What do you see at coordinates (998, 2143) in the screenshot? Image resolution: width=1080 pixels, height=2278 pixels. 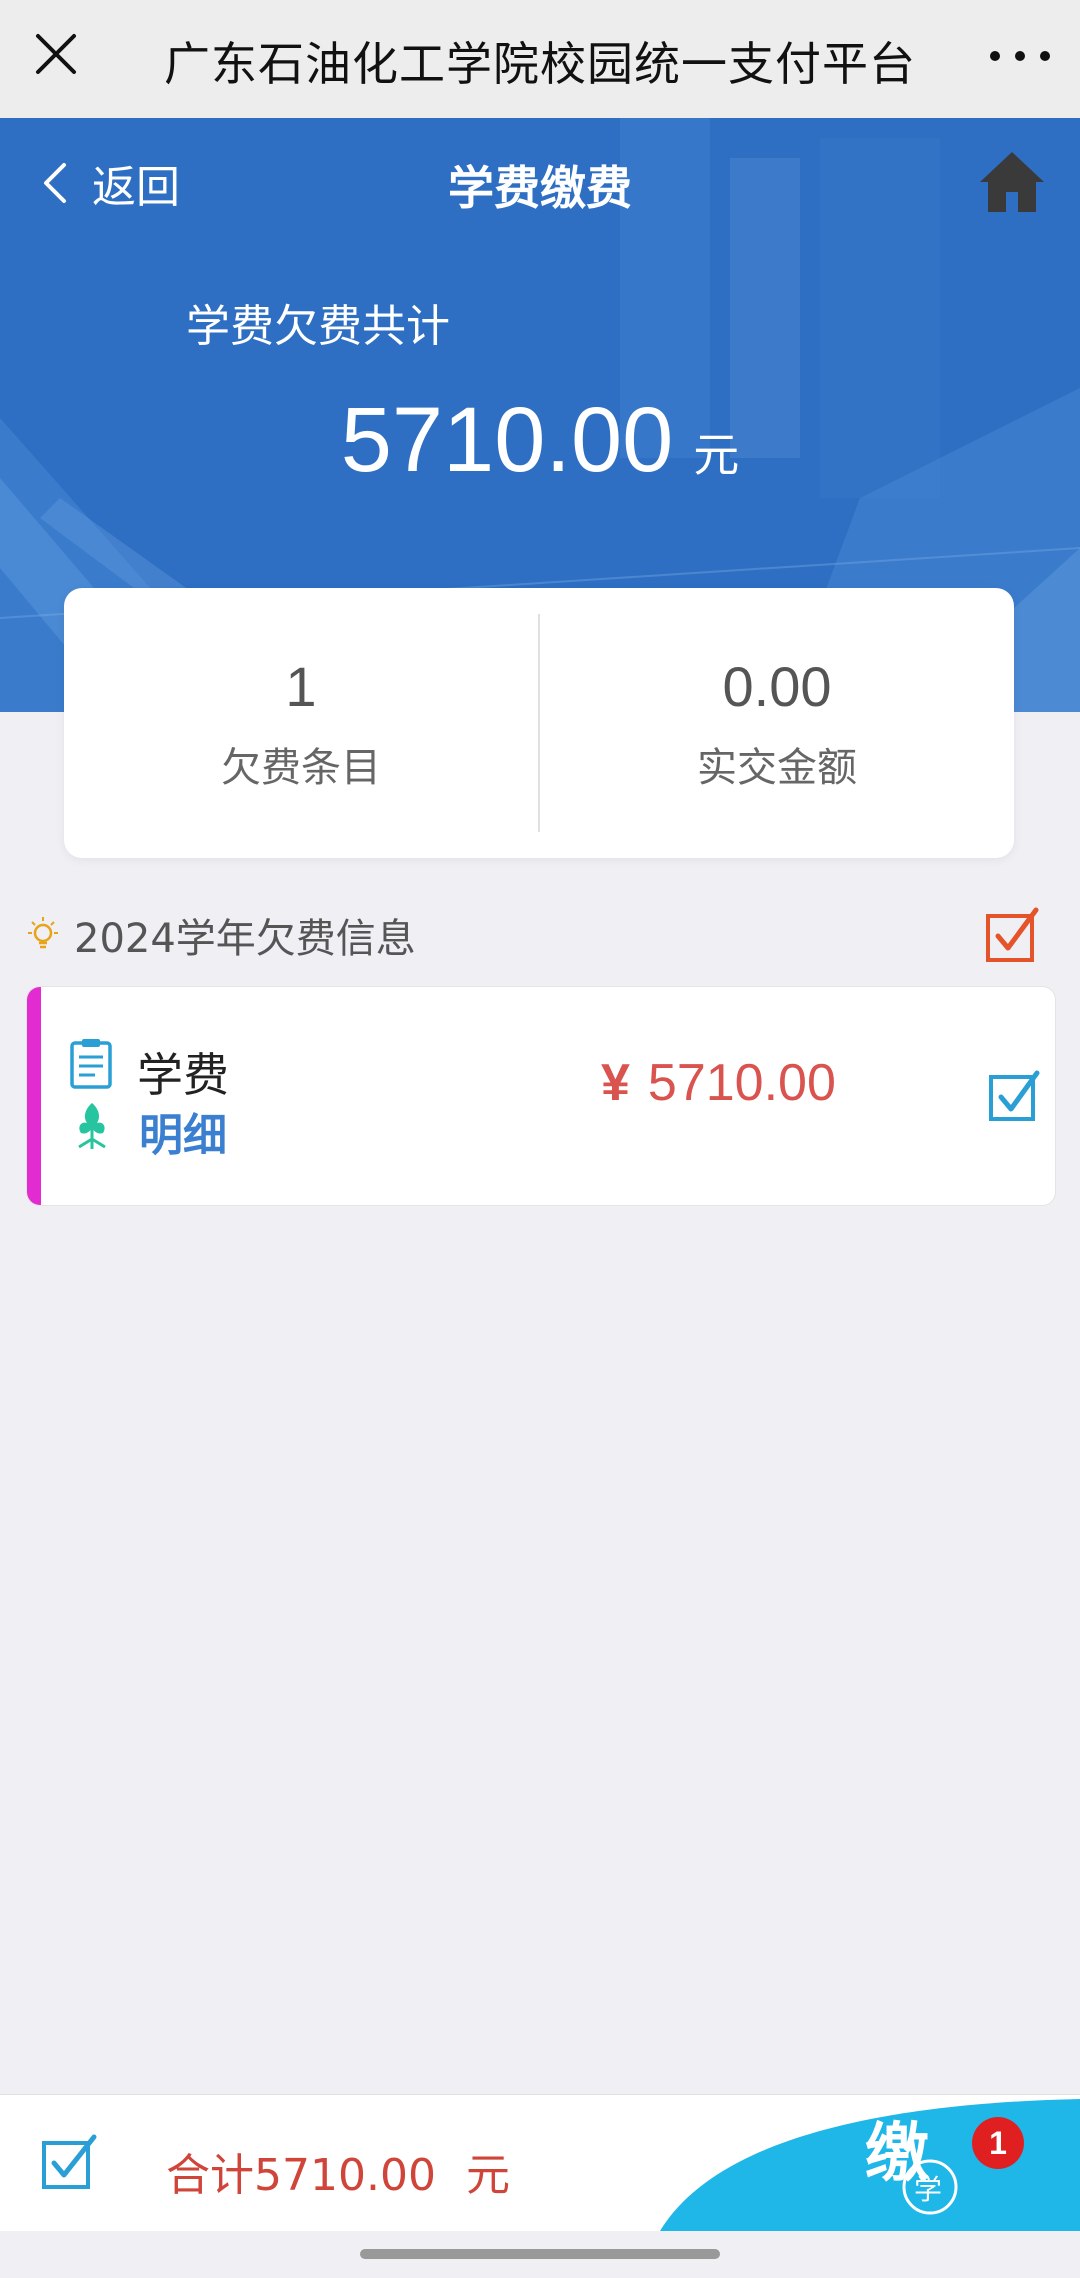 I see `notification-badge: 1` at bounding box center [998, 2143].